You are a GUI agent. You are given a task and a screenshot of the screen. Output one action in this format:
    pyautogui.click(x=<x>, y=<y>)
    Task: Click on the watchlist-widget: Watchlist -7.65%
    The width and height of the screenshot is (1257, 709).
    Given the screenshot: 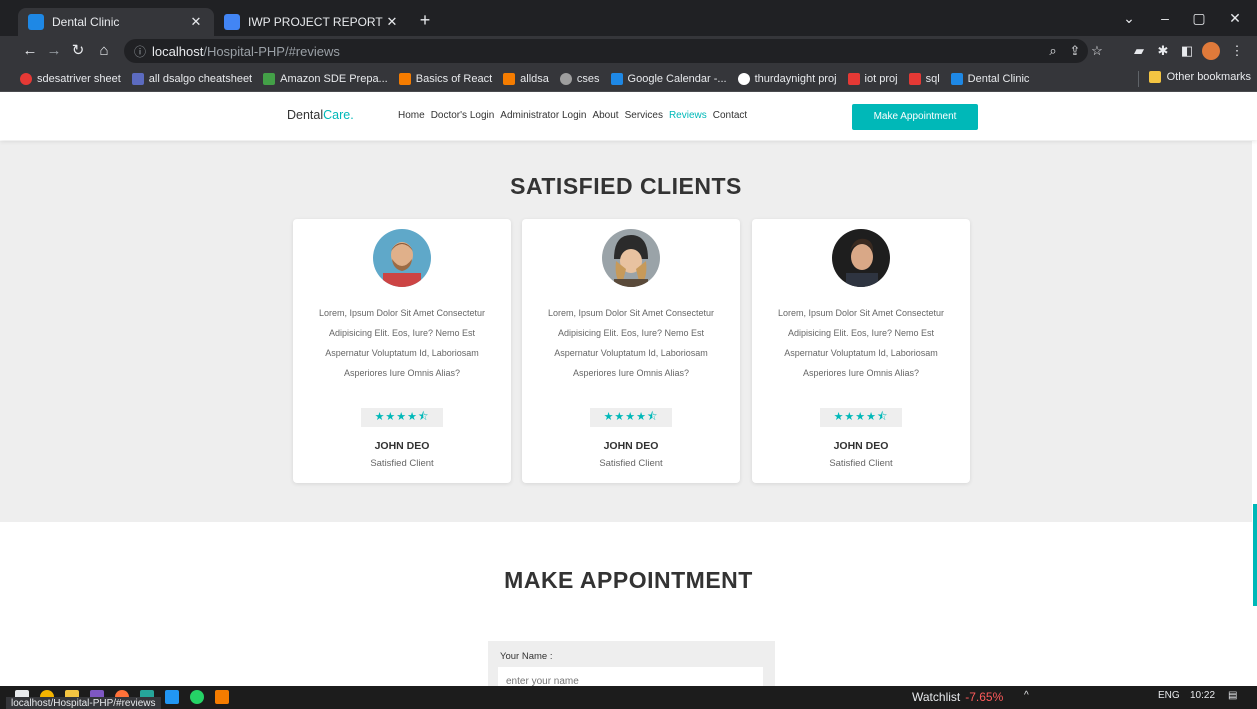 What is the action you would take?
    pyautogui.click(x=957, y=697)
    